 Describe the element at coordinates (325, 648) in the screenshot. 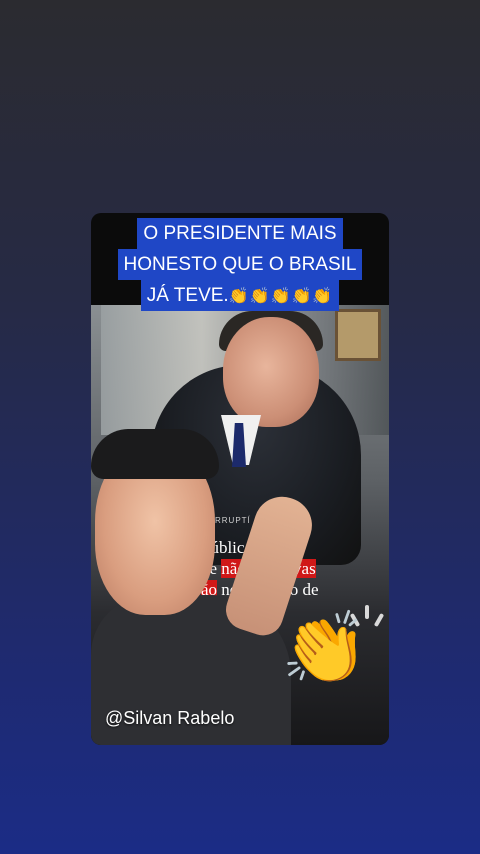

I see `clapping-hands-sticker: 👏` at that location.